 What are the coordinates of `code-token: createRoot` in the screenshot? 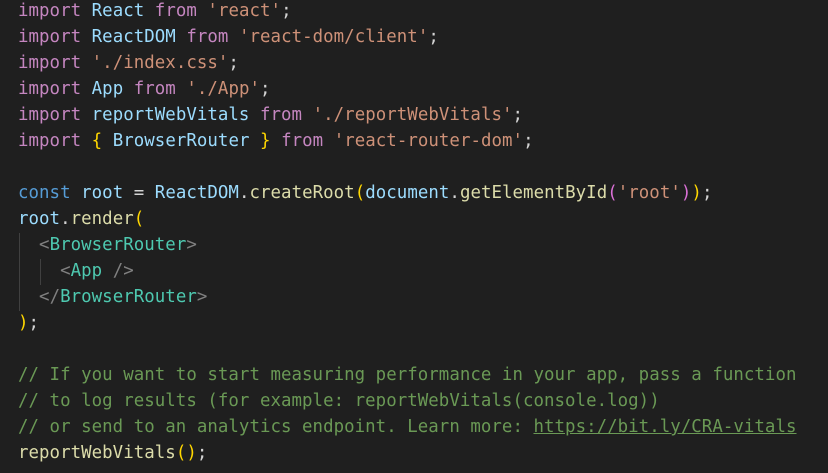 It's located at (302, 193).